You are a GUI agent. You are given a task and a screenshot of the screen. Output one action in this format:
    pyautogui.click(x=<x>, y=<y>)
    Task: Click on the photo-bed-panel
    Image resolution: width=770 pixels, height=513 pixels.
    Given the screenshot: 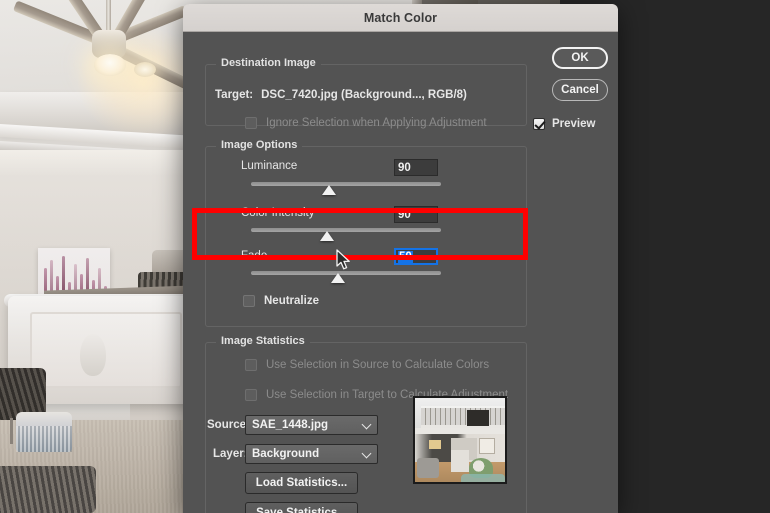 What is the action you would take?
    pyautogui.click(x=106, y=350)
    